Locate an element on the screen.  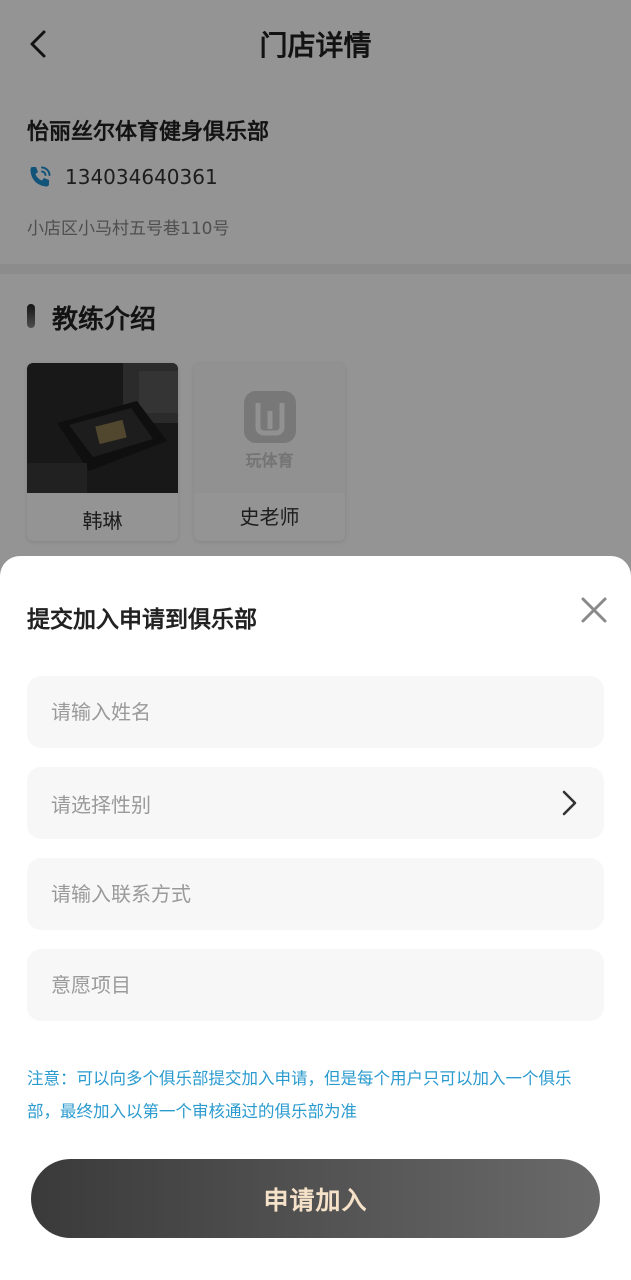
contact-input is located at coordinates (315, 894).